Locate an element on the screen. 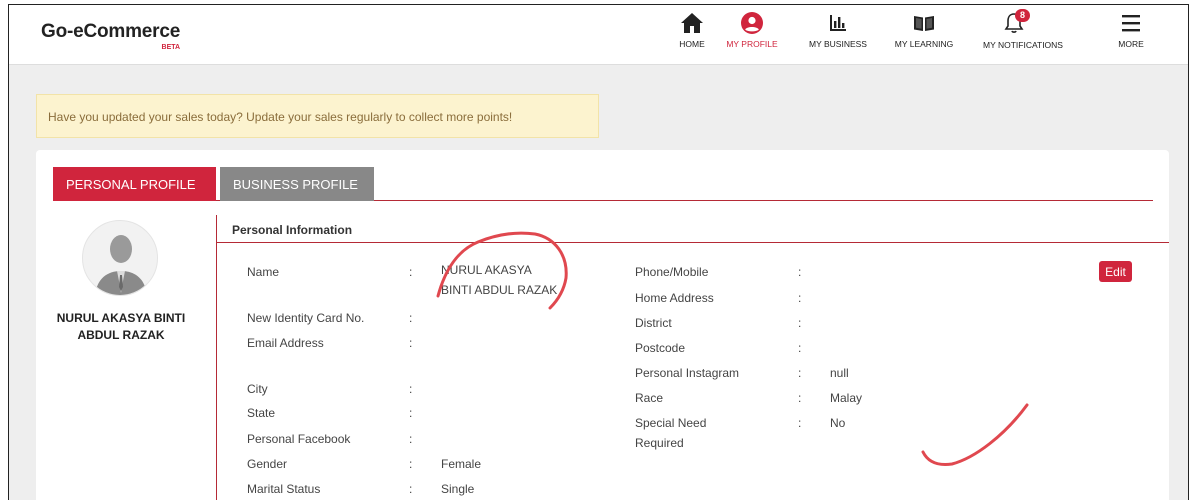 The width and height of the screenshot is (1196, 500). nav-more: MORE is located at coordinates (1131, 35).